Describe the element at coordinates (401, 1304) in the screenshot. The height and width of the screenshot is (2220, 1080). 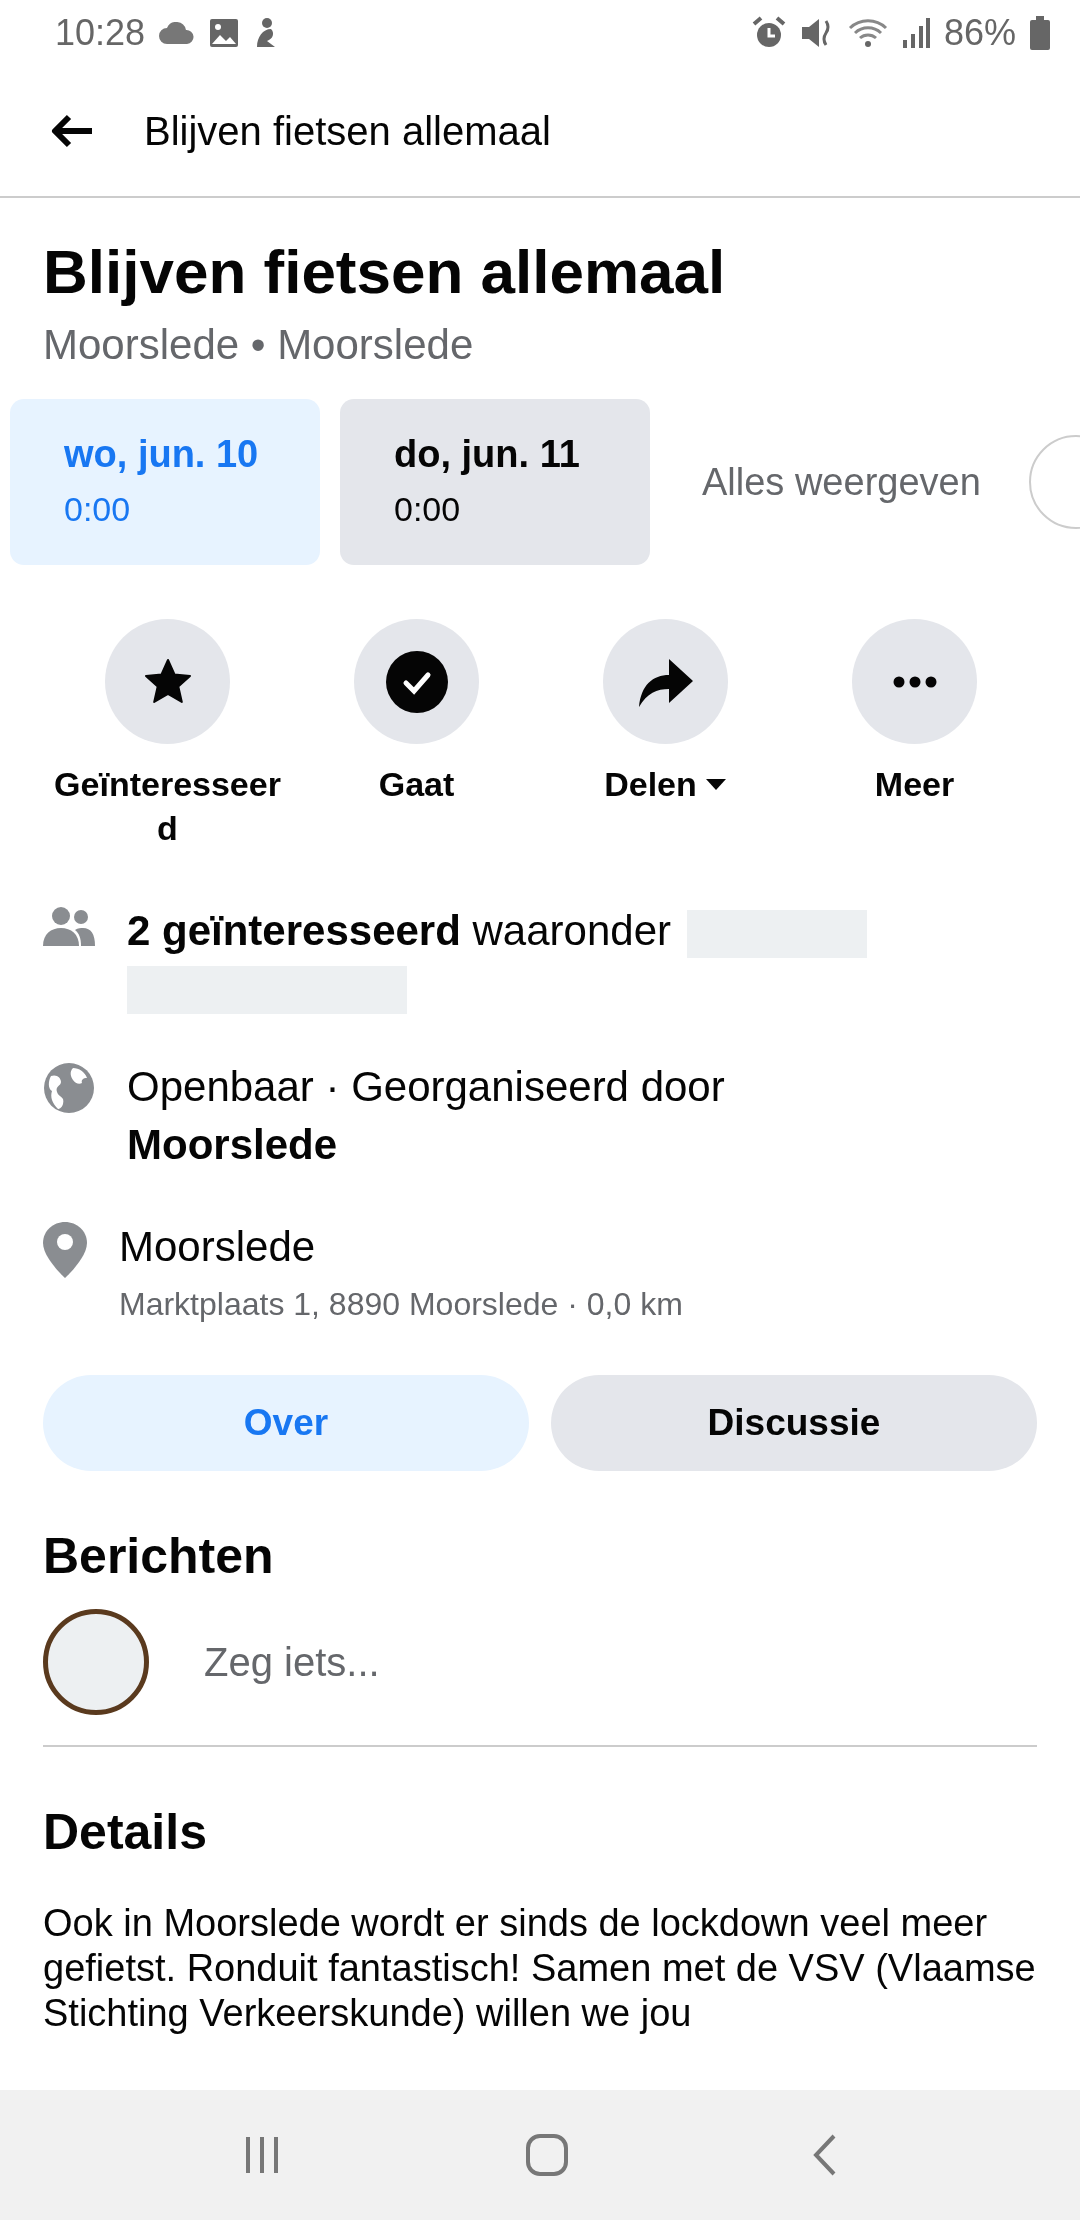
I see `address-text: Marktplaats 1, 8890 Moorslede · 0,0 km` at that location.